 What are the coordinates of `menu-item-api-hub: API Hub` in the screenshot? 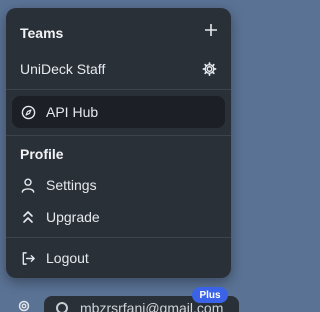 It's located at (118, 112).